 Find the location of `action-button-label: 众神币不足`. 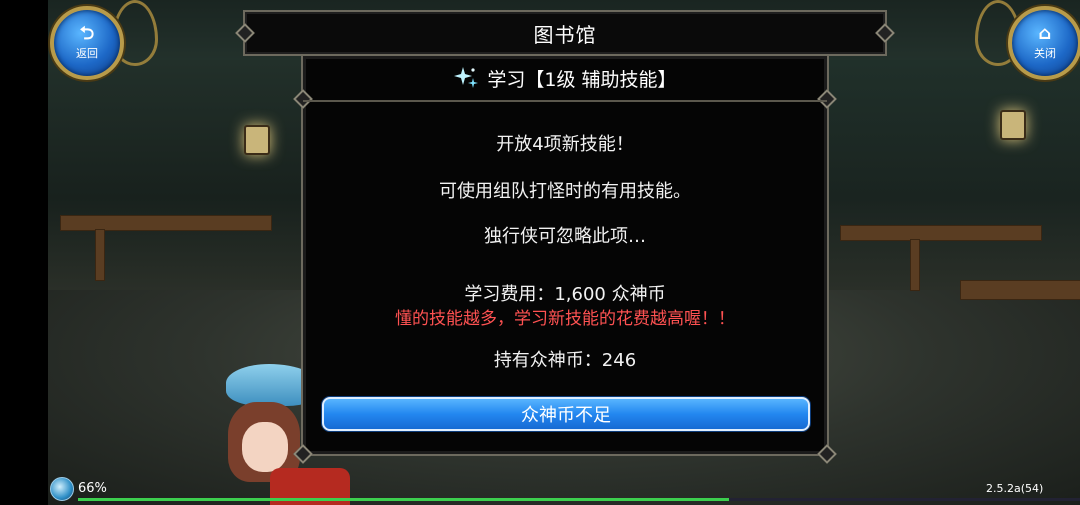

action-button-label: 众神币不足 is located at coordinates (566, 415).